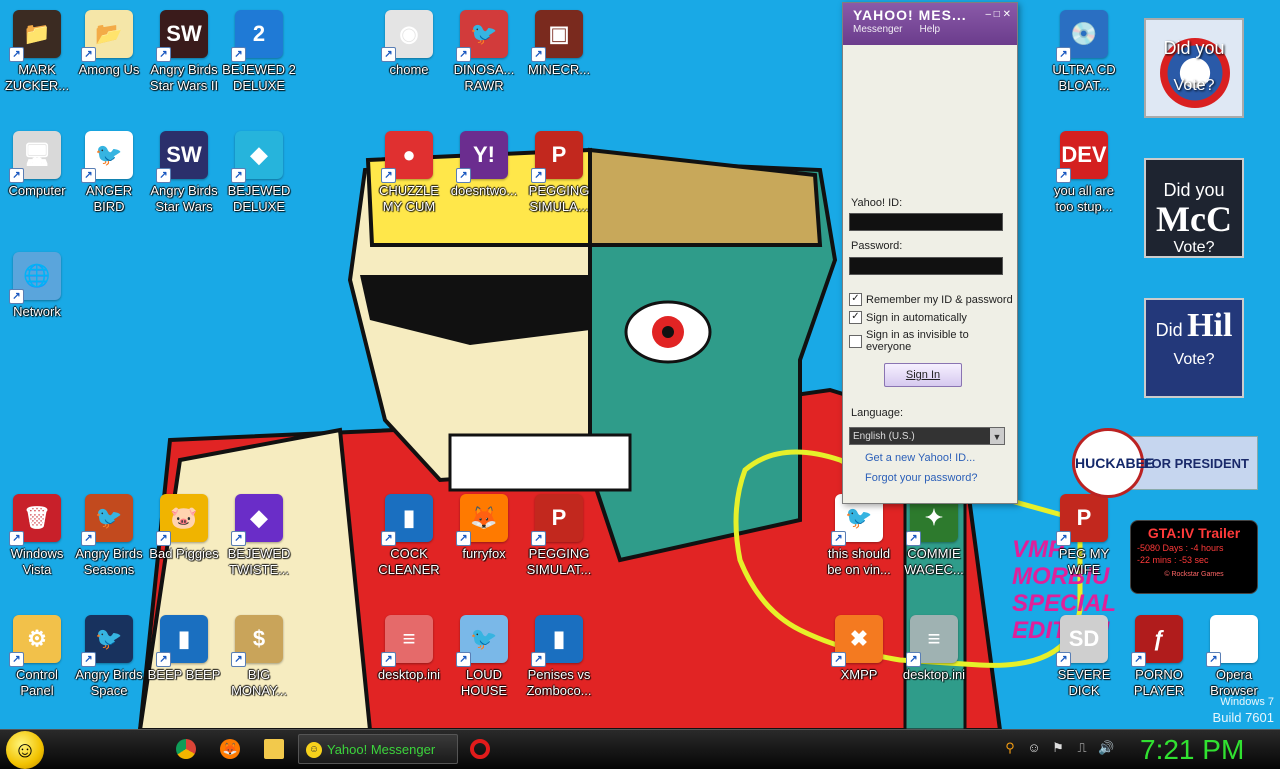 The image size is (1280, 769). I want to click on recycle-icon: 🗑 ↗, so click(35, 520).